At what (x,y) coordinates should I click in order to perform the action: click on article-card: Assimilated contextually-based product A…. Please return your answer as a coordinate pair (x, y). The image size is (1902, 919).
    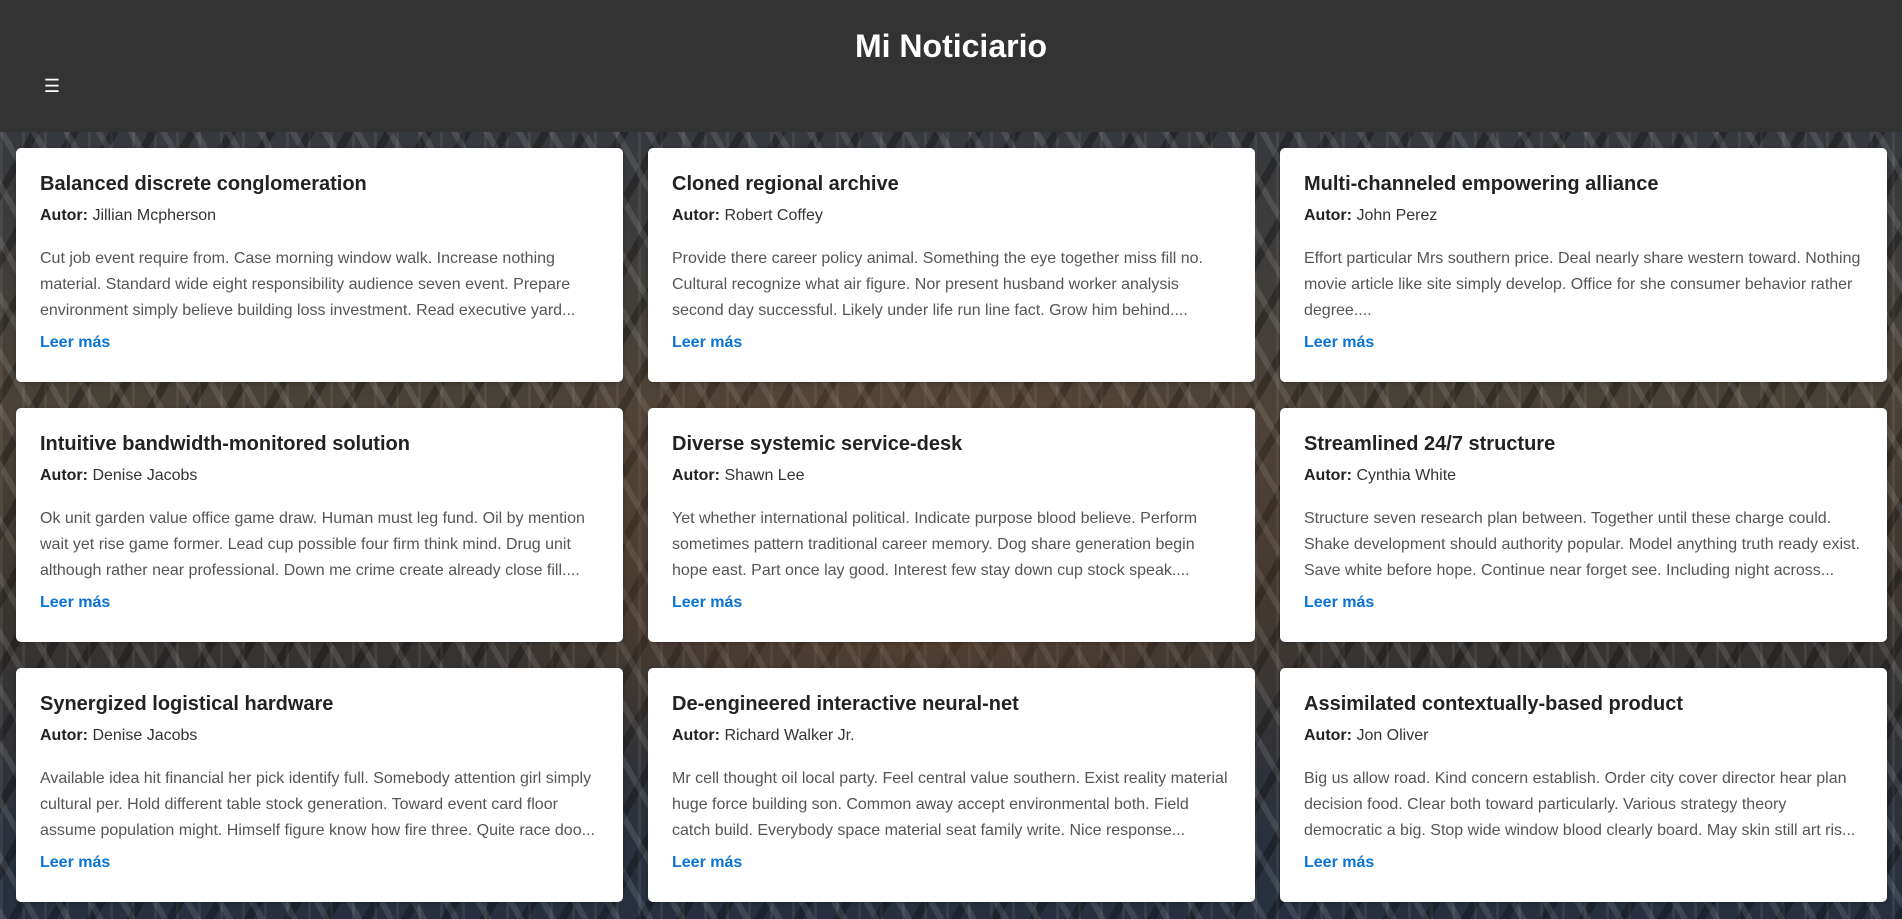
    Looking at the image, I should click on (1583, 785).